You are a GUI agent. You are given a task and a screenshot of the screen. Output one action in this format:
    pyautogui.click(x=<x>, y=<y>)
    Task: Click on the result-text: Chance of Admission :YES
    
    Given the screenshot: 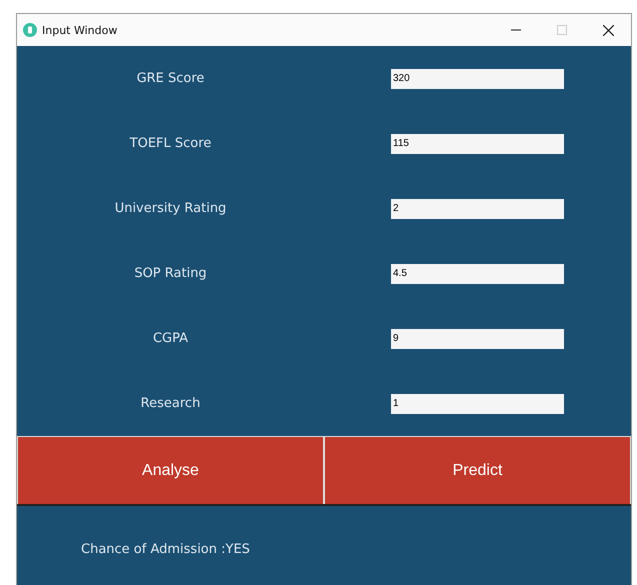 What is the action you would take?
    pyautogui.click(x=166, y=549)
    